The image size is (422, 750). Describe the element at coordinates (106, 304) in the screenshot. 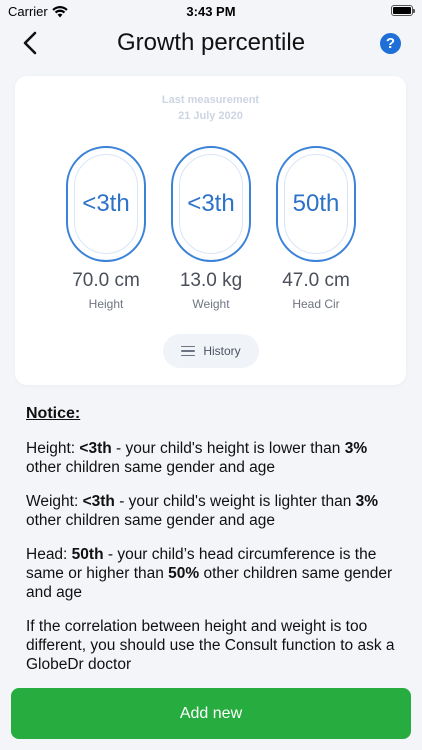

I see `height-label: Height` at that location.